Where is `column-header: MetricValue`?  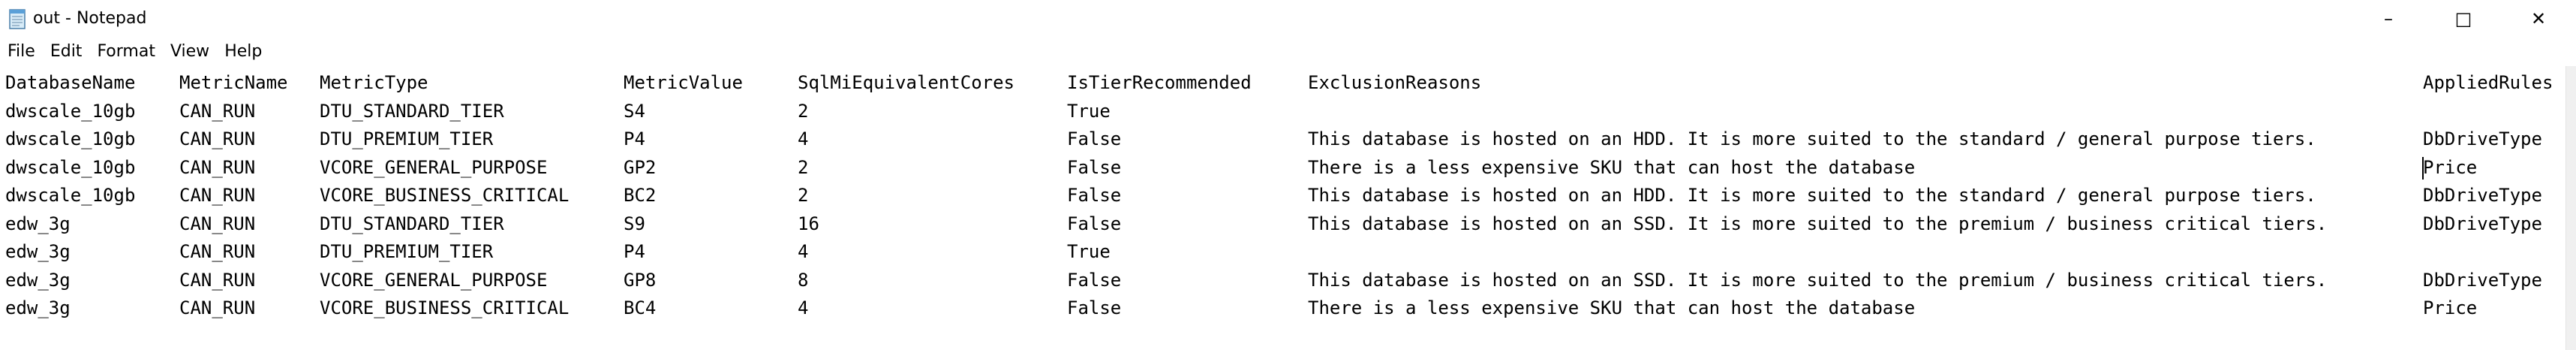
column-header: MetricValue is located at coordinates (683, 82).